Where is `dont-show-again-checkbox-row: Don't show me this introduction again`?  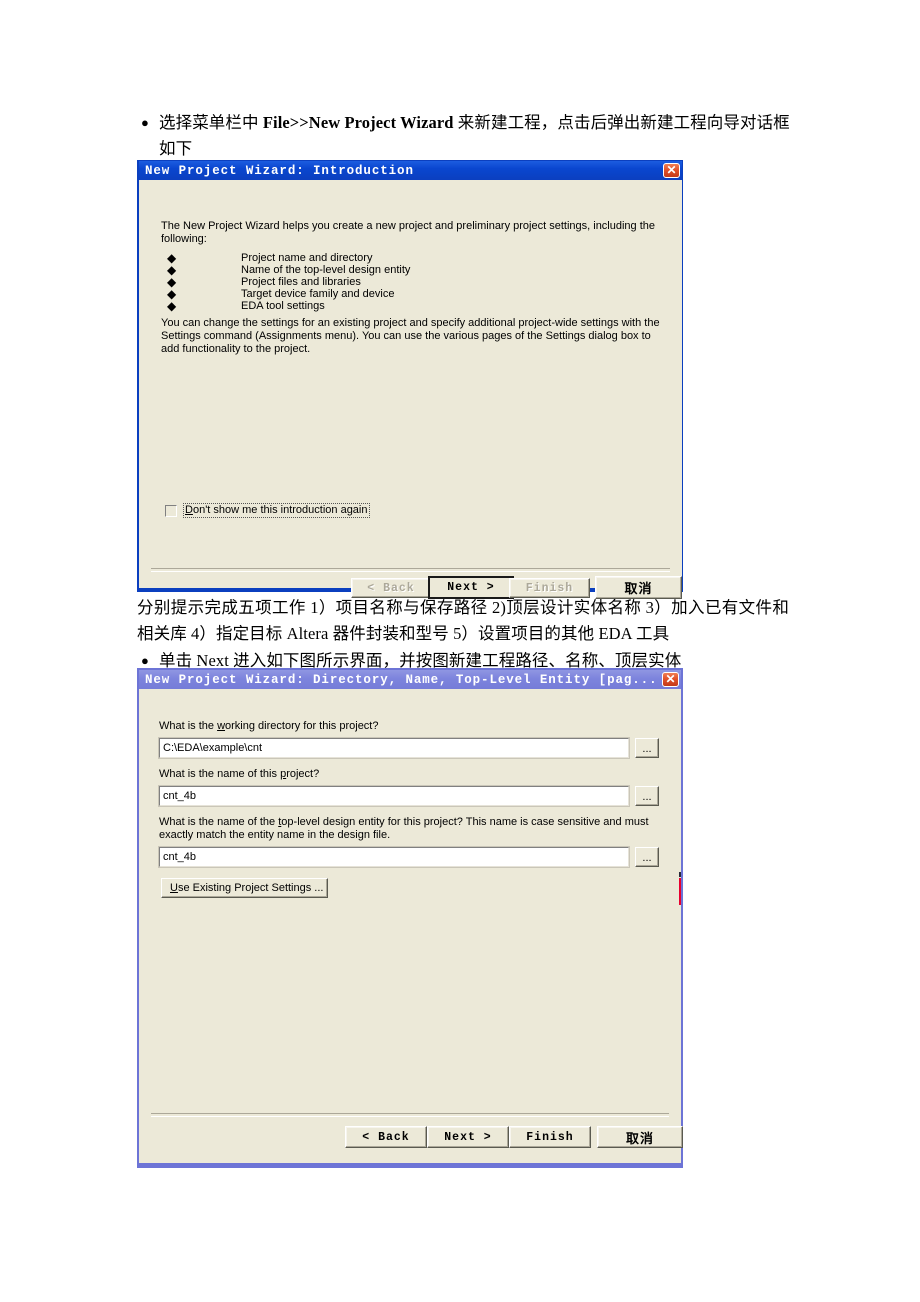
dont-show-again-checkbox-row: Don't show me this introduction again is located at coordinates (267, 510).